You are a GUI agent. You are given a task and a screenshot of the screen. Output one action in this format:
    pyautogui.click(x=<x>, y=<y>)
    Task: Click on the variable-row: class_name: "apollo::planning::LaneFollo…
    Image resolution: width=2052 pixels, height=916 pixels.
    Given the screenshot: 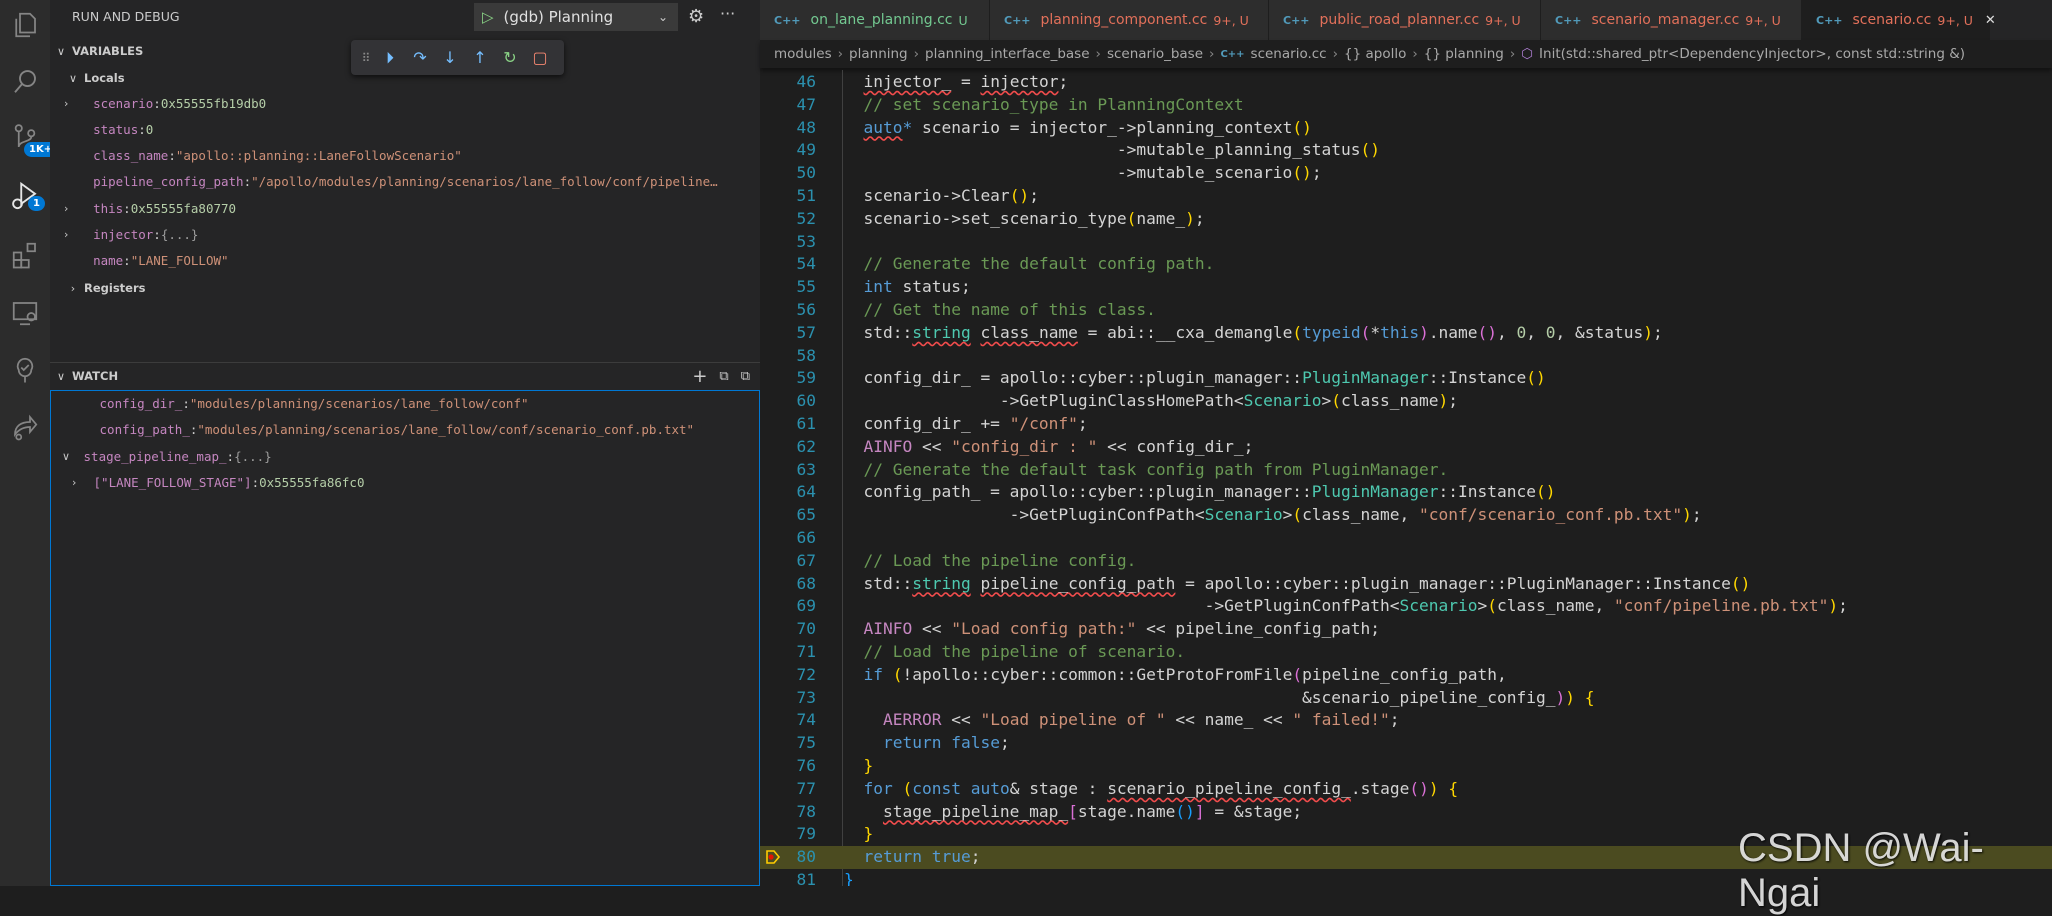 What is the action you would take?
    pyautogui.click(x=402, y=156)
    